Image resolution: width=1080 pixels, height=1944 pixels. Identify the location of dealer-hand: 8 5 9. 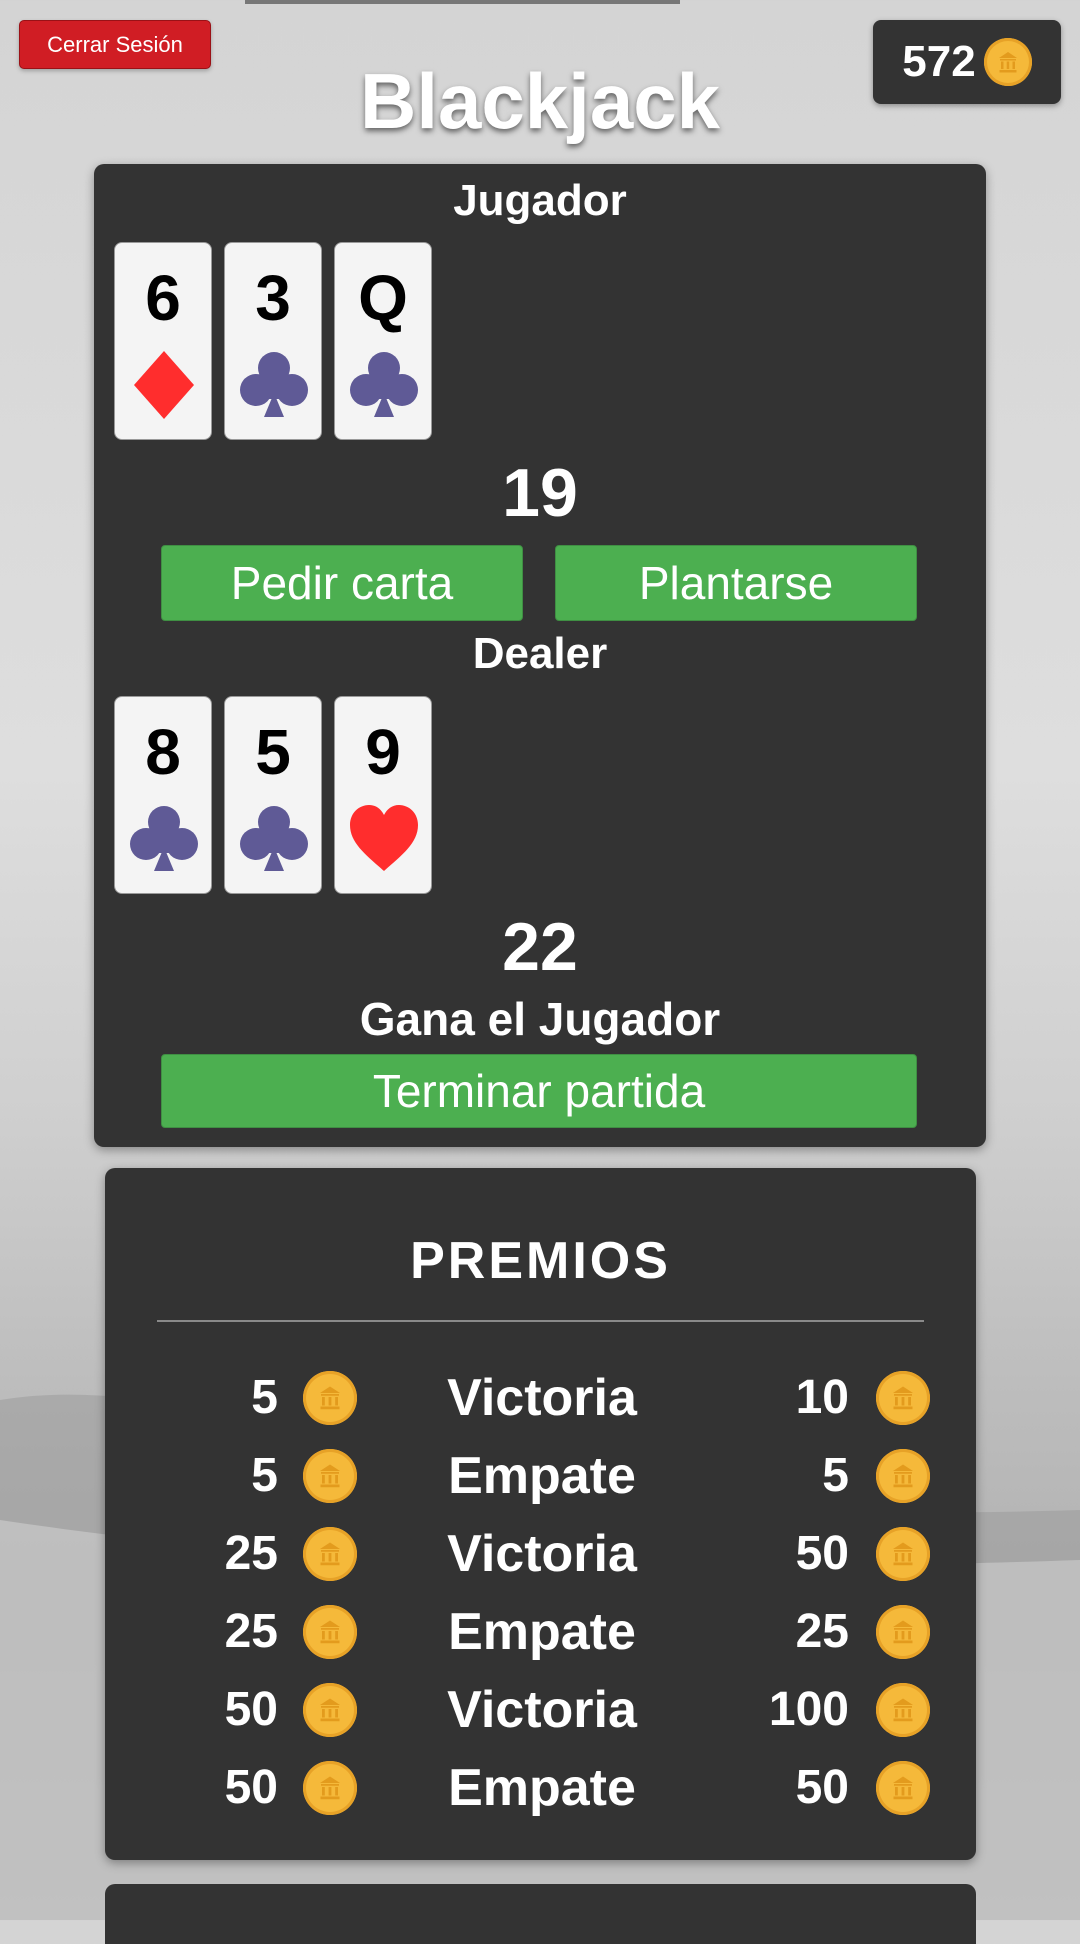
(273, 795).